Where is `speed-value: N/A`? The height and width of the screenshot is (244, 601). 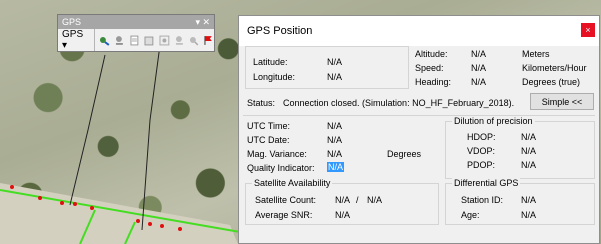 speed-value: N/A is located at coordinates (479, 68).